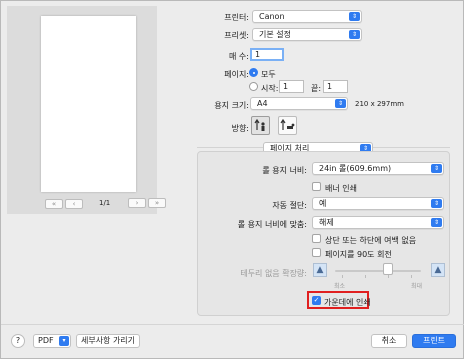  Describe the element at coordinates (316, 238) in the screenshot. I see `no-margin-checkbox` at that location.